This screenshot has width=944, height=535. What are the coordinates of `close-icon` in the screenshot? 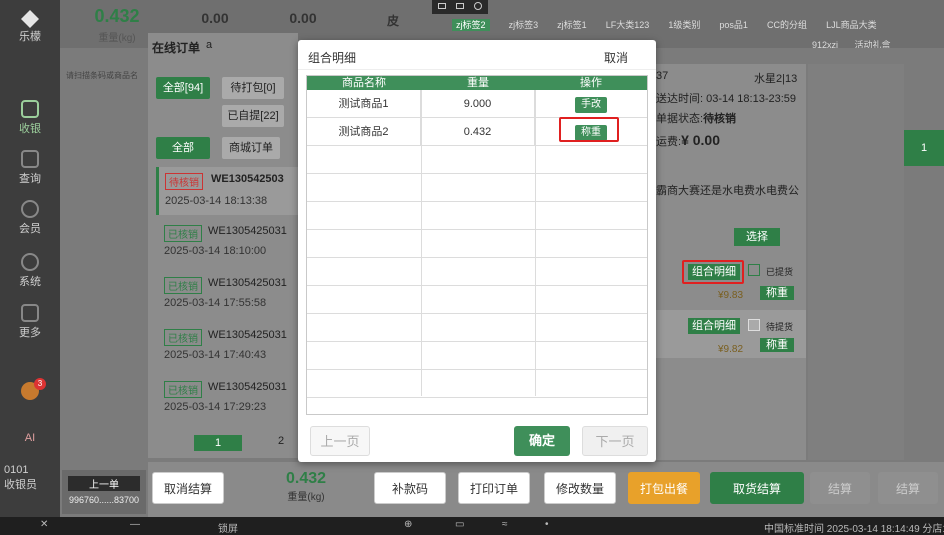 It's located at (478, 6).